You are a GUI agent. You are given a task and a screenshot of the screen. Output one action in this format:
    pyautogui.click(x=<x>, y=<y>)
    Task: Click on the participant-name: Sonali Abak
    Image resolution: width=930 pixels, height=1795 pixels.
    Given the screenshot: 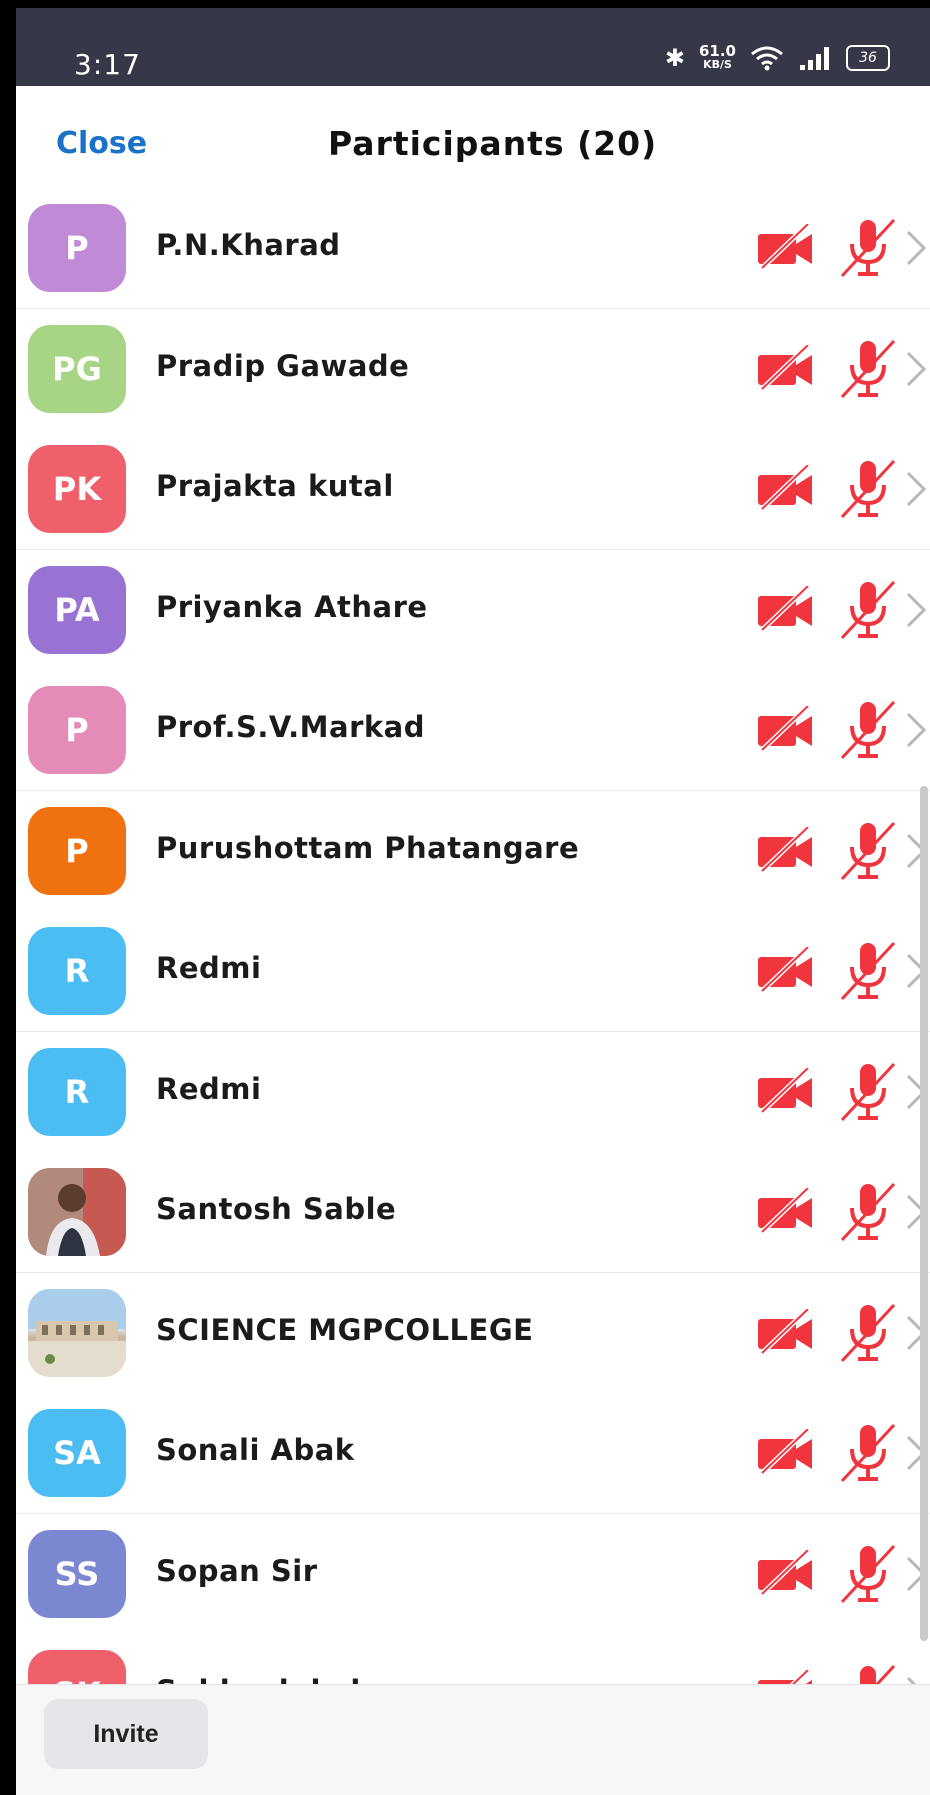 What is the action you would take?
    pyautogui.click(x=255, y=1450)
    